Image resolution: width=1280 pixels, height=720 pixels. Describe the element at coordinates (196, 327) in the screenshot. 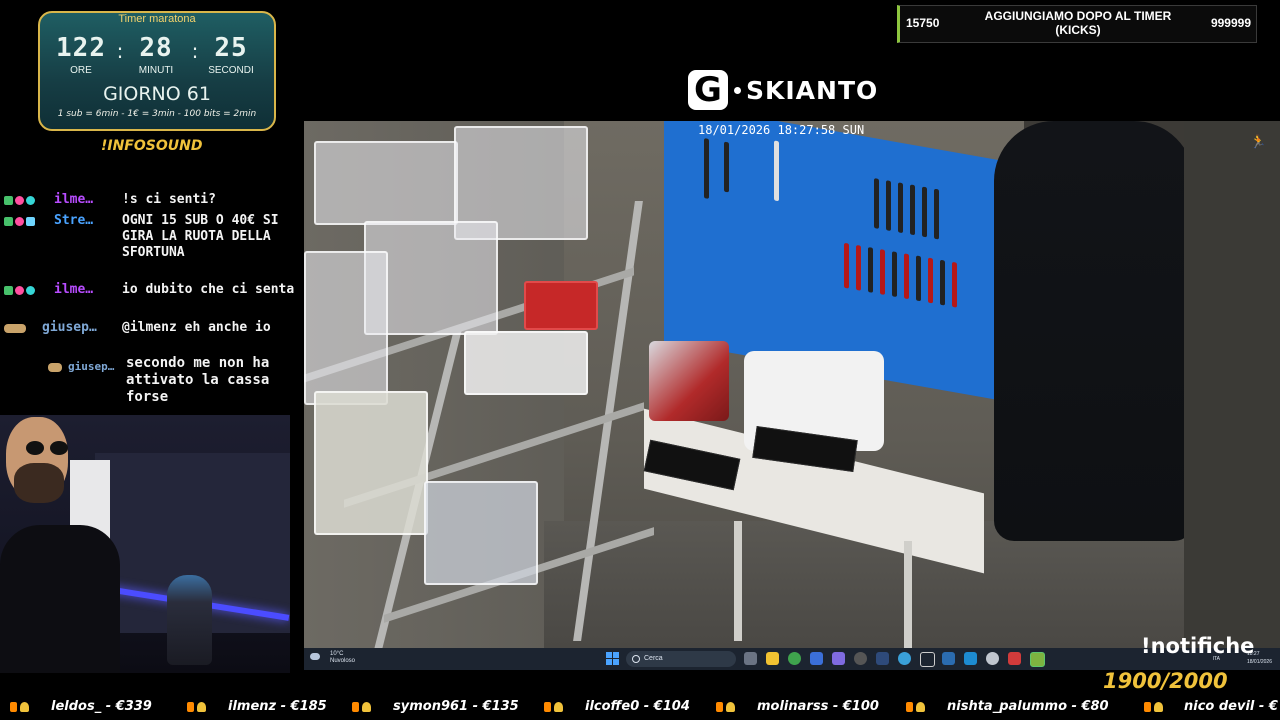

I see `chat-text: @ilmenz eh anche io` at that location.